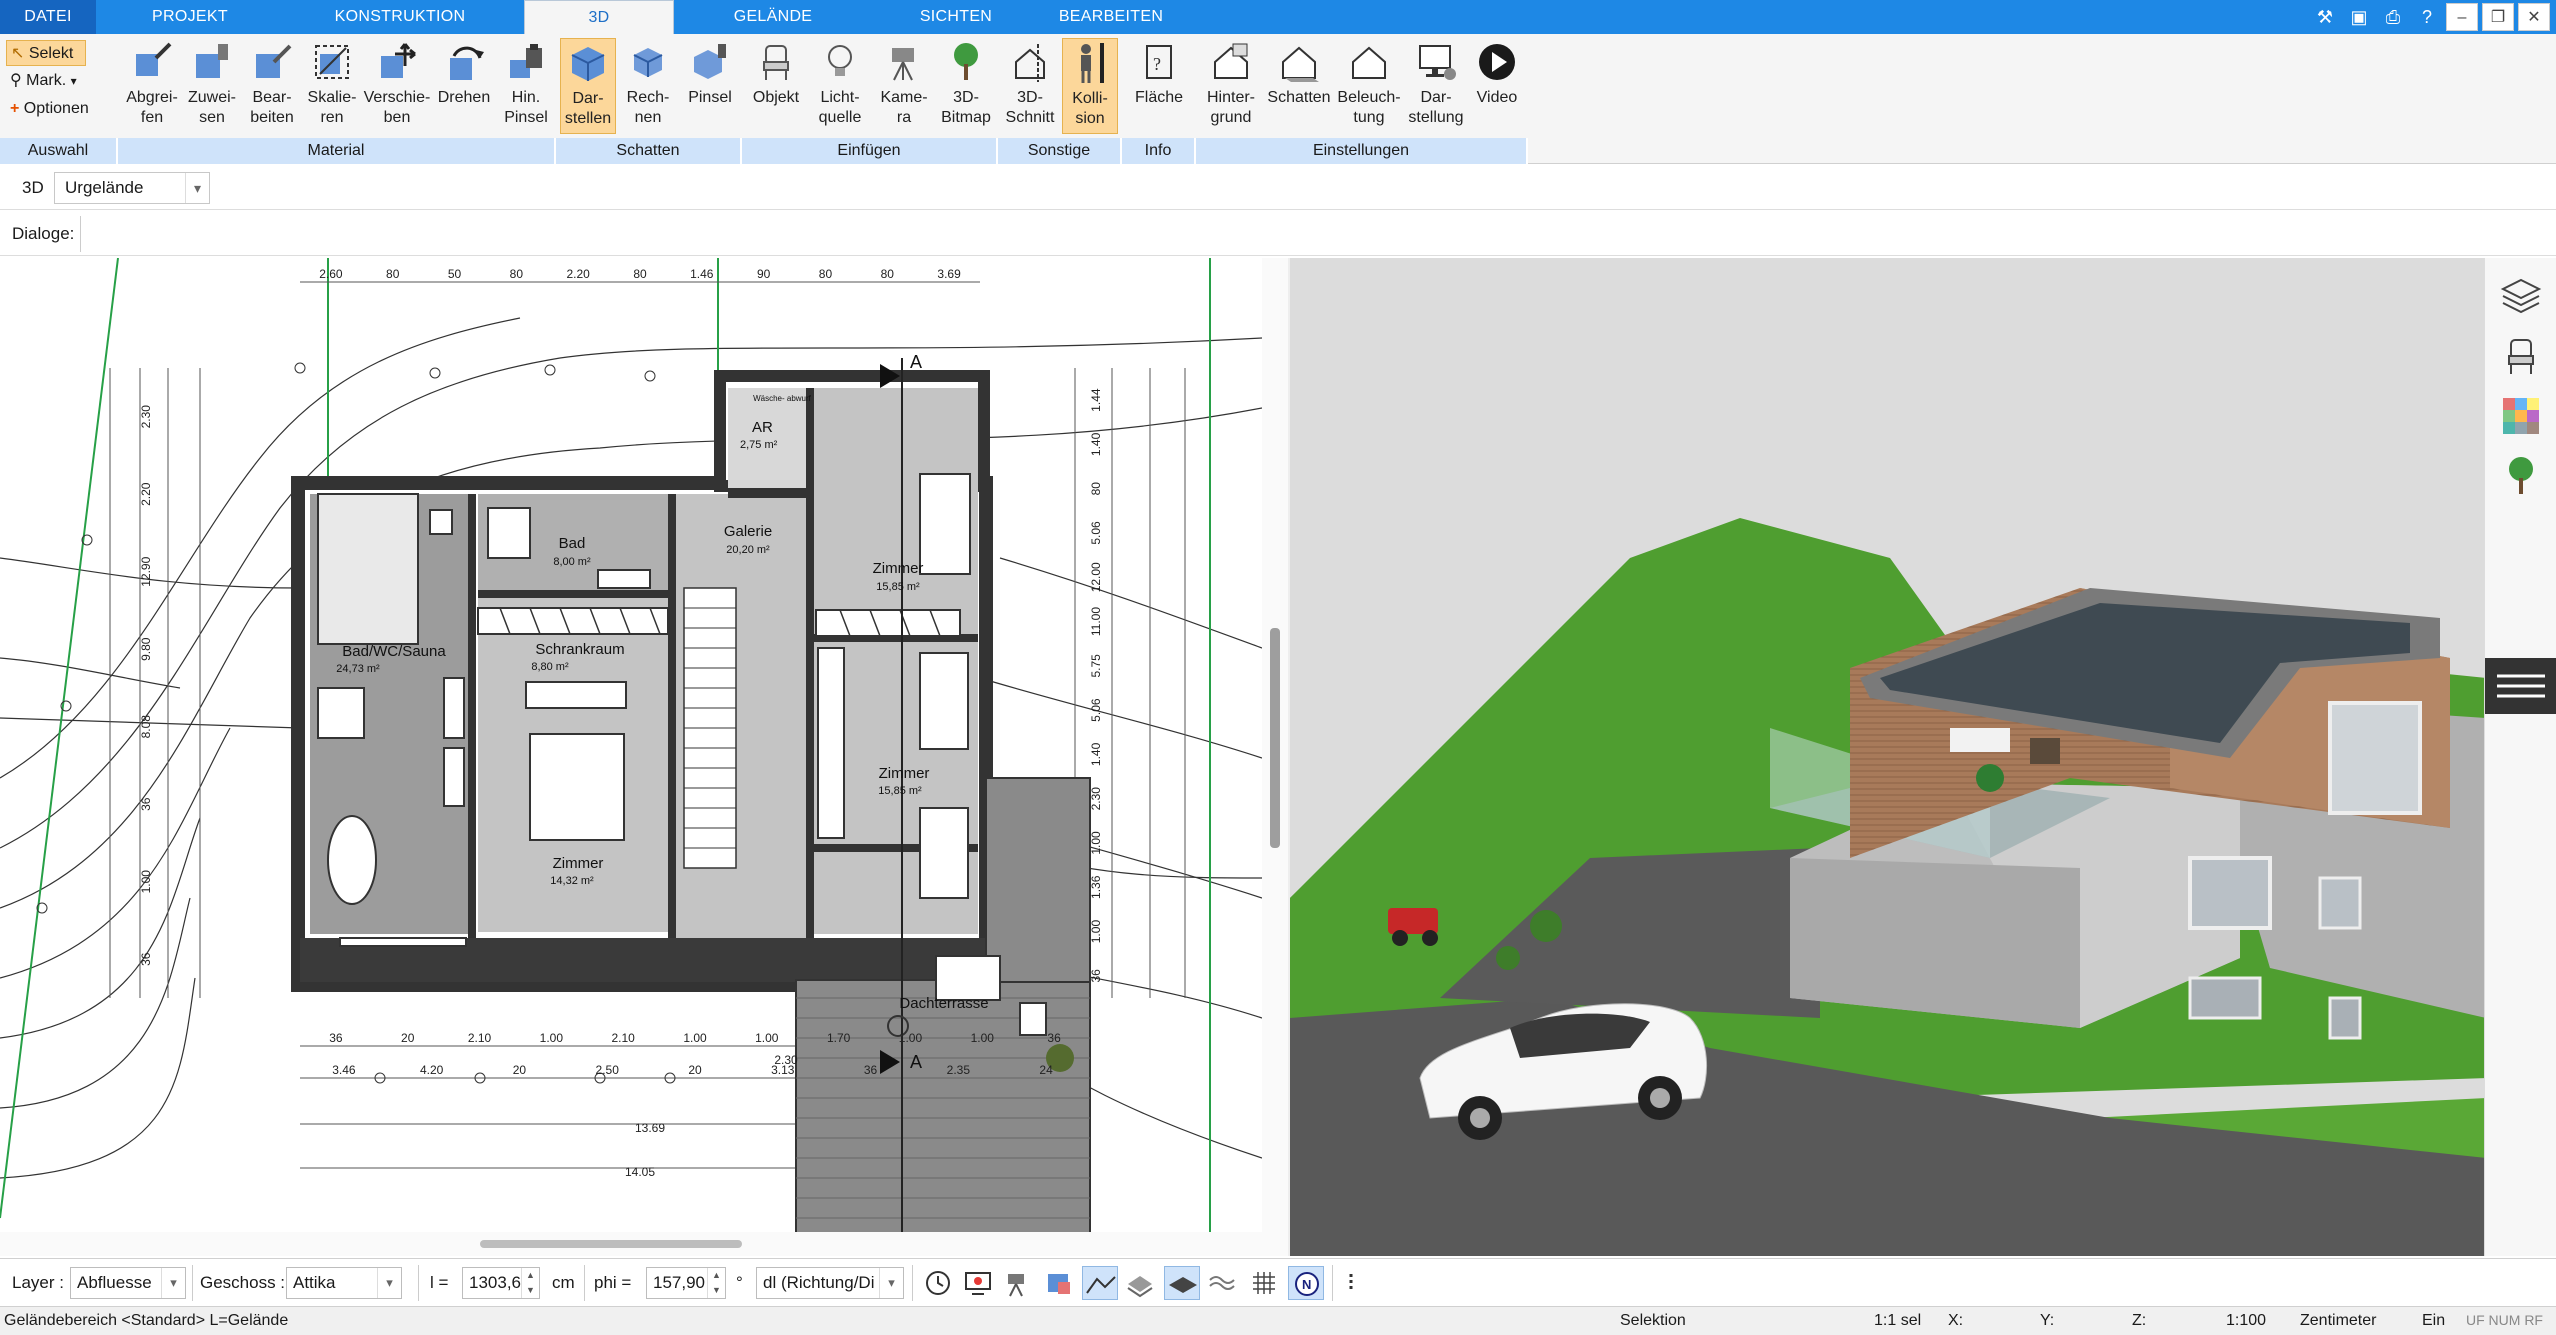 The width and height of the screenshot is (2556, 1335). Describe the element at coordinates (1159, 97) in the screenshot. I see `flaeche-label: Fläche` at that location.